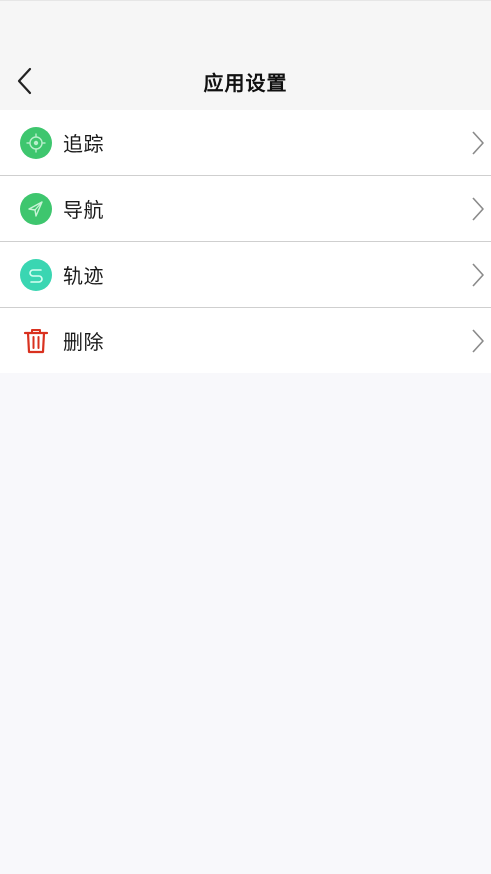 The image size is (491, 874). What do you see at coordinates (245, 340) in the screenshot?
I see `menu-item-delete: 删除` at bounding box center [245, 340].